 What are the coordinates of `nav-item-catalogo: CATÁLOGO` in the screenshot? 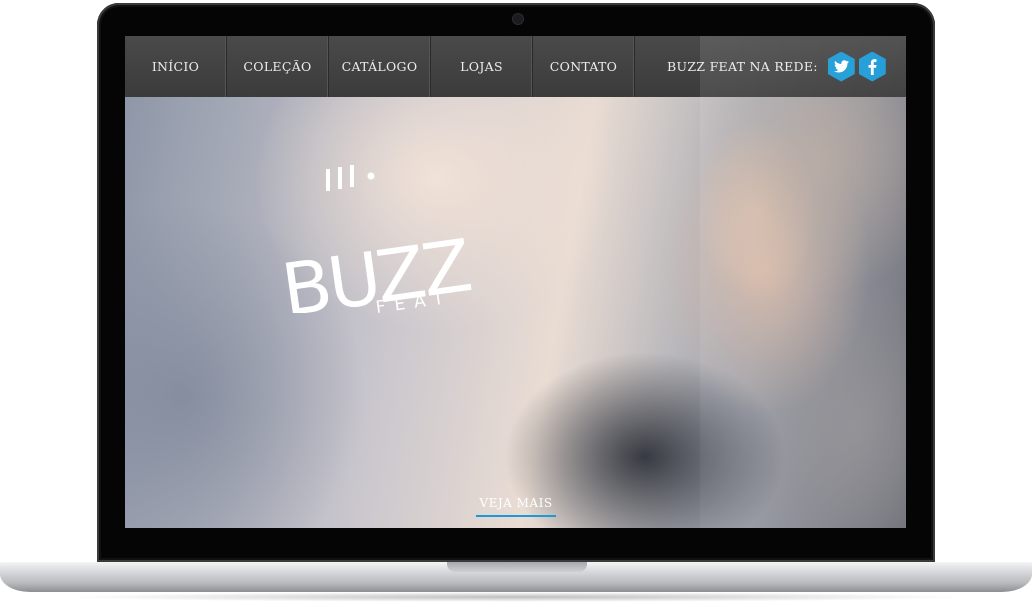 It's located at (380, 66).